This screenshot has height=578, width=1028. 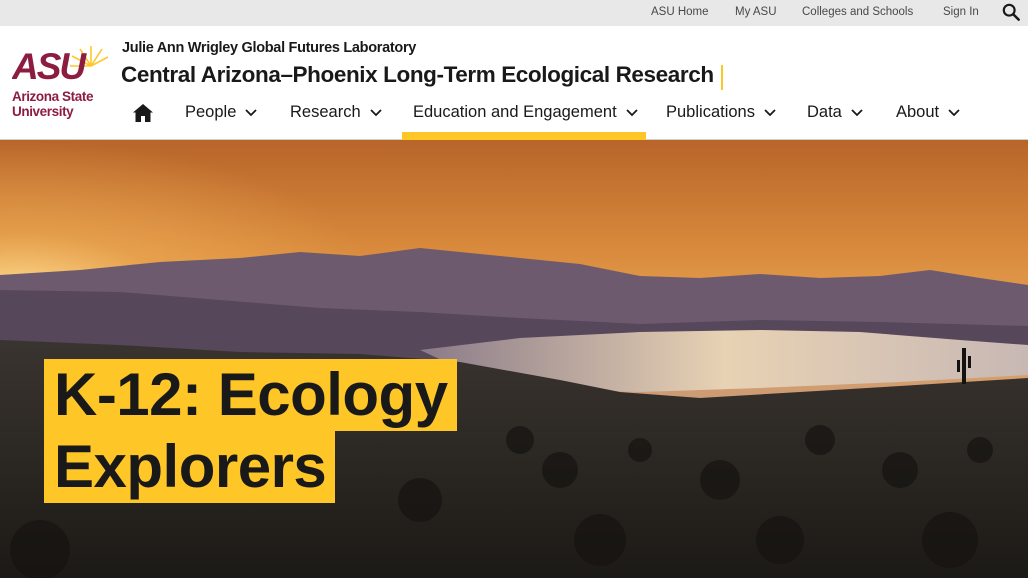 I want to click on hero-heading-line-1: K-12: Ecology, so click(x=250, y=395).